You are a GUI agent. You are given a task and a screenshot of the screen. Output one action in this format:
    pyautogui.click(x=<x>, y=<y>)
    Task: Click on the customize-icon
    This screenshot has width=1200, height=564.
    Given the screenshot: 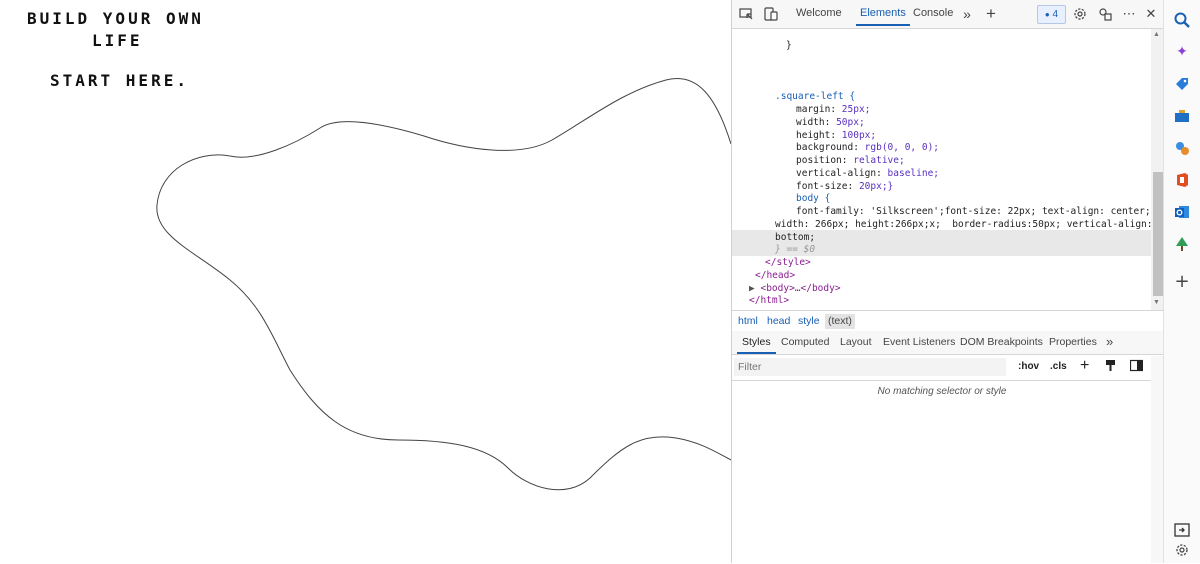 What is the action you would take?
    pyautogui.click(x=1105, y=14)
    